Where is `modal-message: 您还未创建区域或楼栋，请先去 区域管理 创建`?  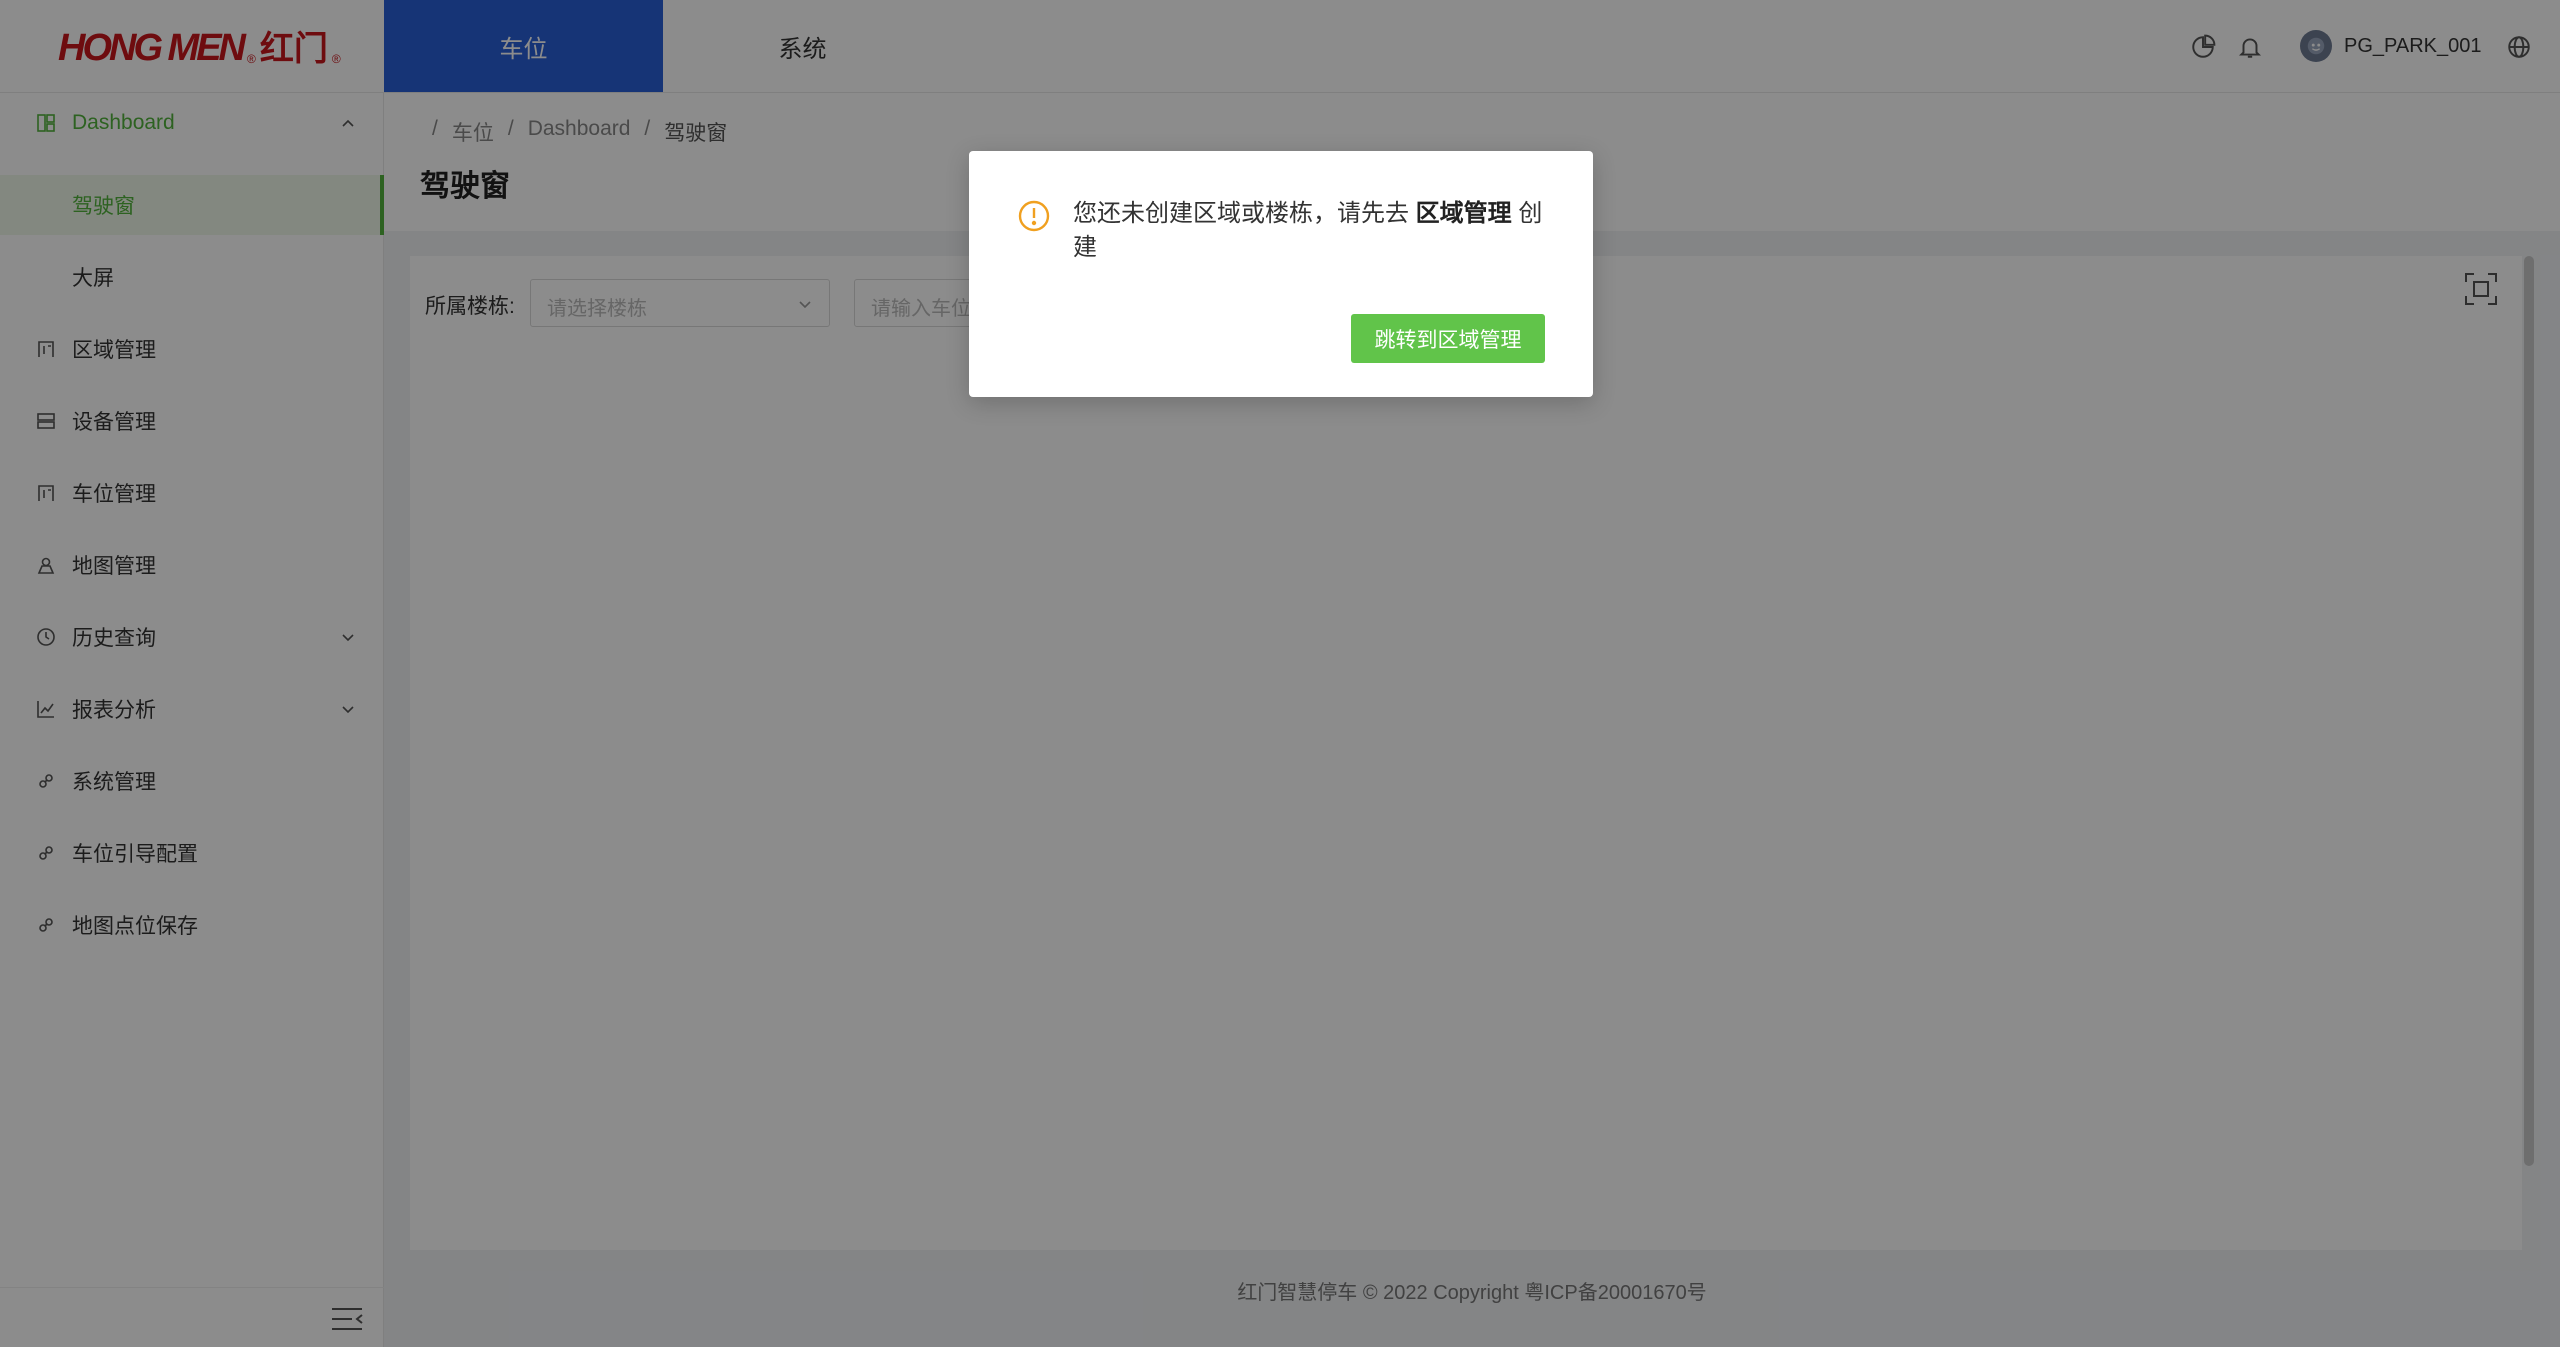 modal-message: 您还未创建区域或楼栋，请先去 区域管理 创建 is located at coordinates (1313, 231).